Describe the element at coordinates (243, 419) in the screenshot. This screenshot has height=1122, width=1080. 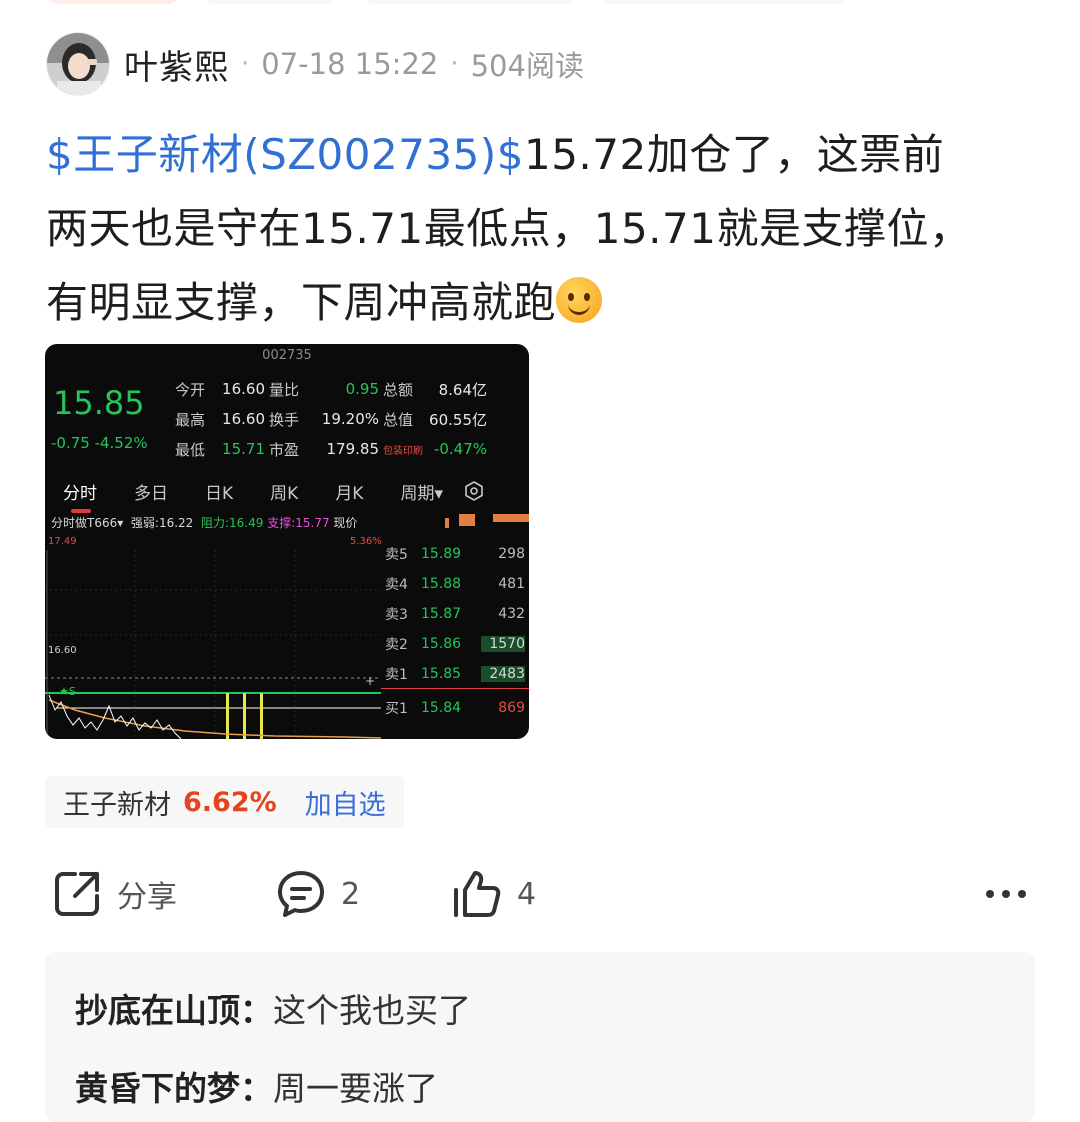
I see `stat-value: 16.60` at that location.